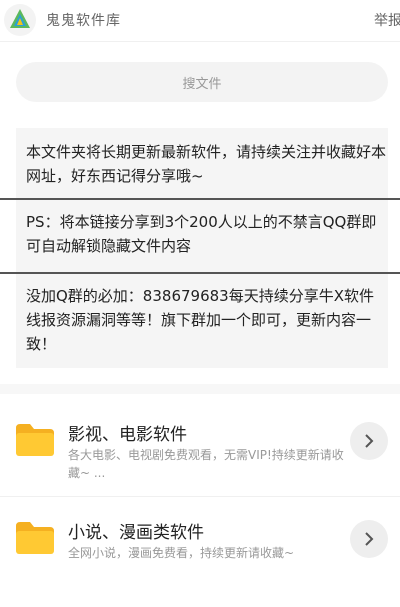  What do you see at coordinates (387, 20) in the screenshot?
I see `report-link: 举报` at bounding box center [387, 20].